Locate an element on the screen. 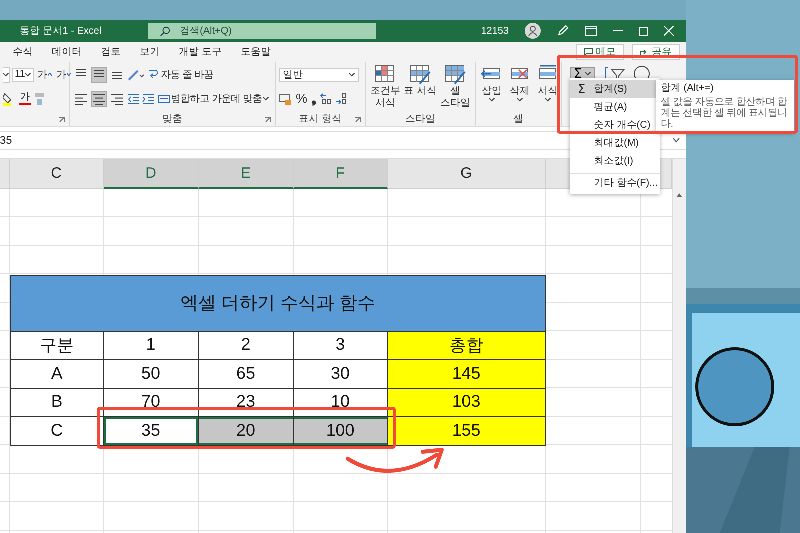  menu-tab: 개발 도구 is located at coordinates (200, 52).